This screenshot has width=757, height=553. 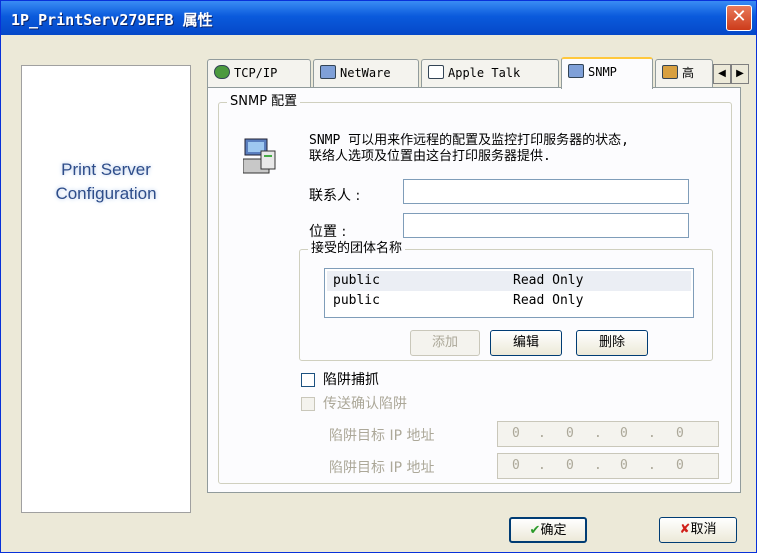 I want to click on tab-netware: NetWare, so click(x=366, y=73).